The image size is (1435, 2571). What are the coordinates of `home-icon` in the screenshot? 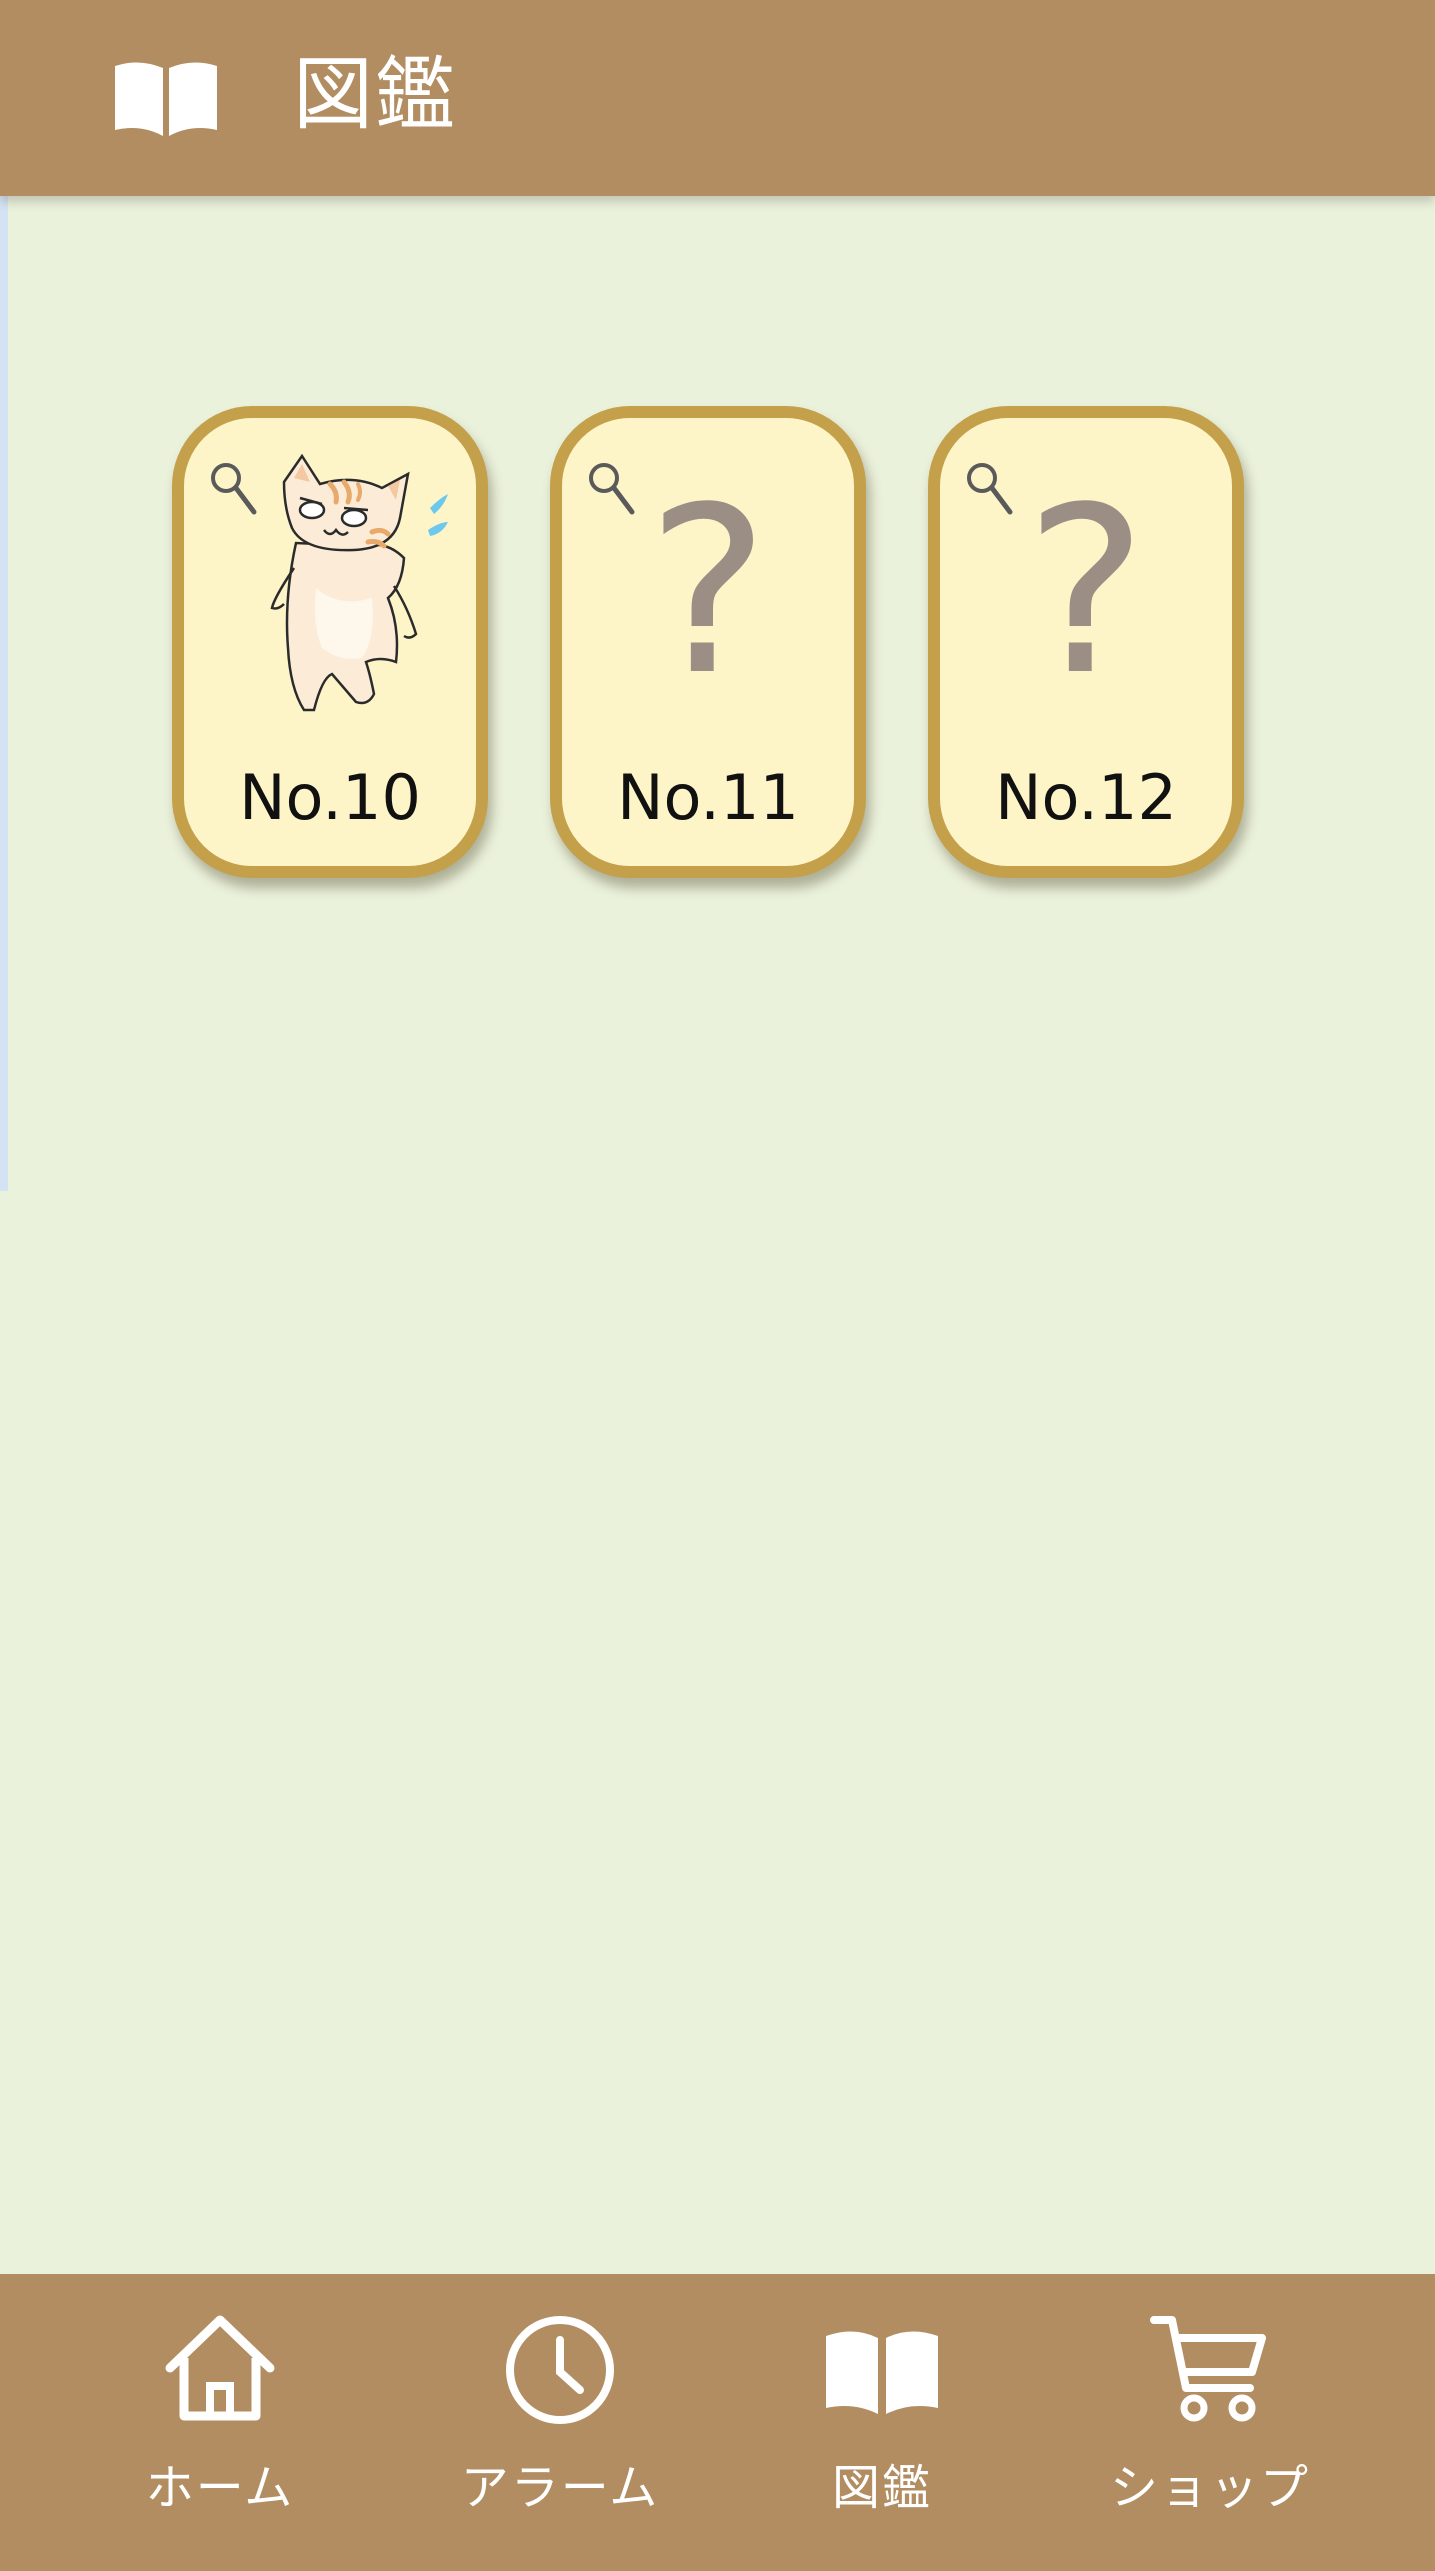 It's located at (220, 2368).